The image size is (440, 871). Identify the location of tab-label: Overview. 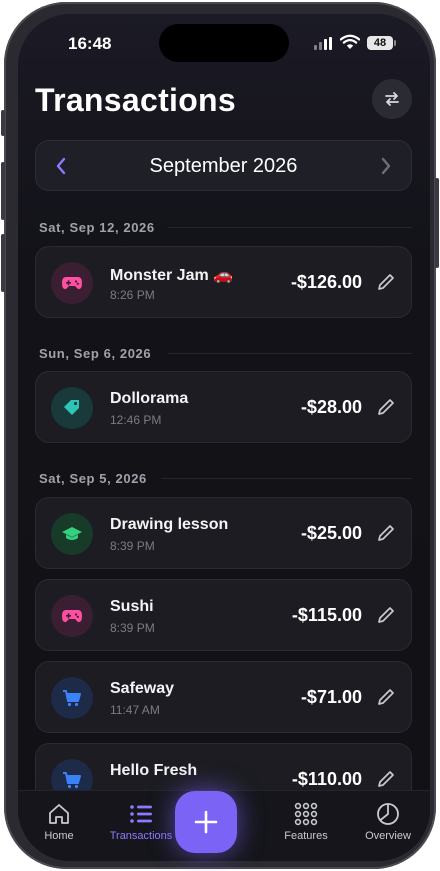
(388, 836).